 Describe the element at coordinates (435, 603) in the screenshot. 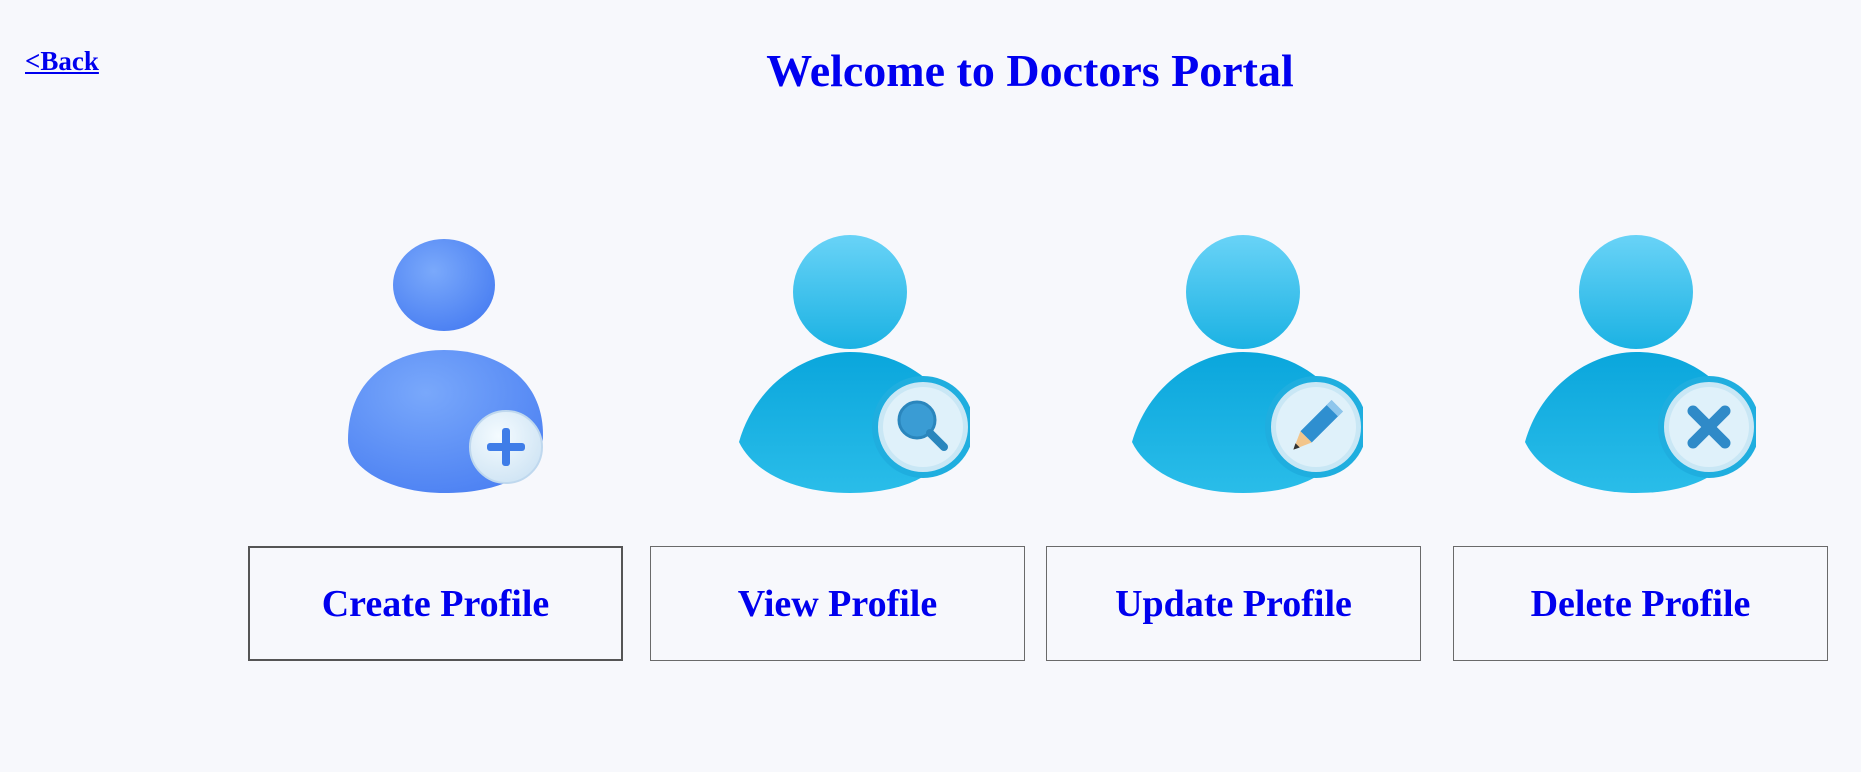

I see `create-profile-button: Create Profile` at that location.